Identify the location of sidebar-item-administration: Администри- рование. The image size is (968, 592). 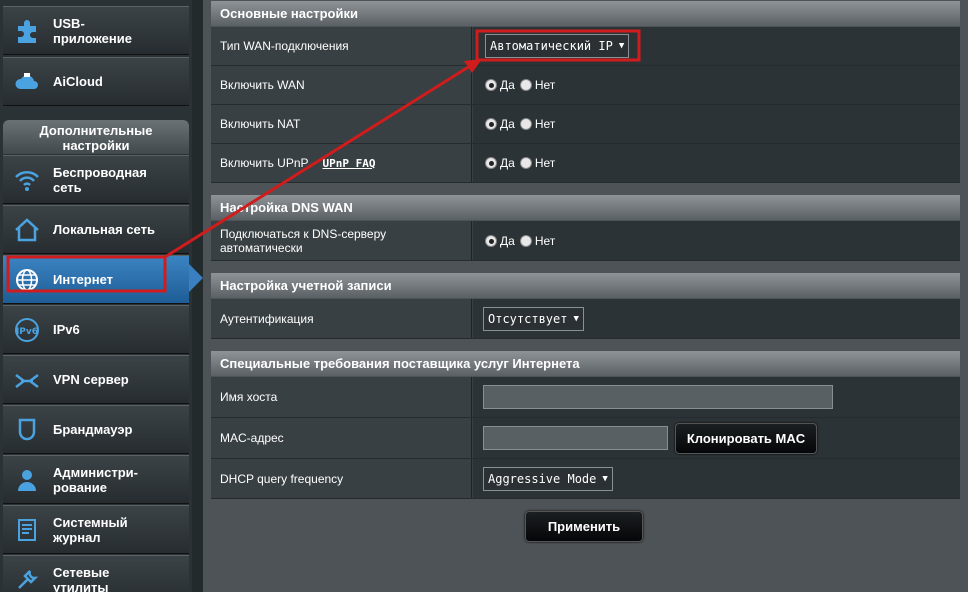
(96, 479).